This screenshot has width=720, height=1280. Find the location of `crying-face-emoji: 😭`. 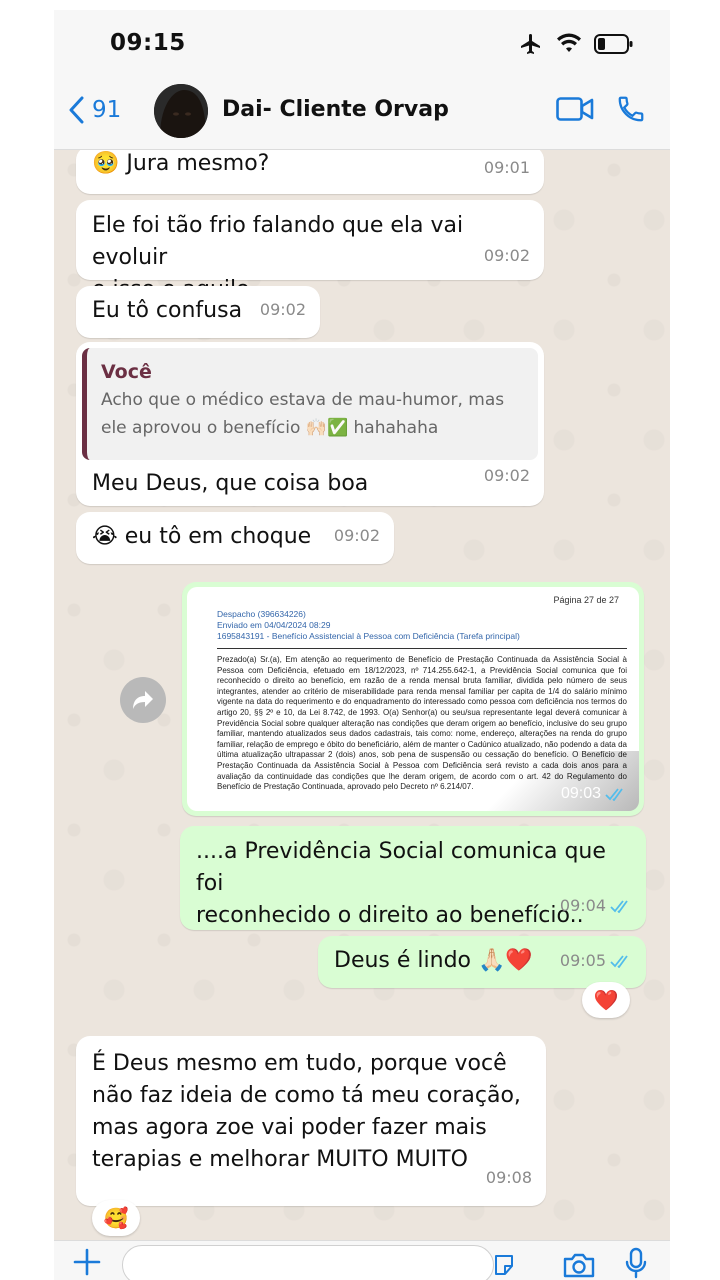

crying-face-emoji: 😭 is located at coordinates (105, 536).